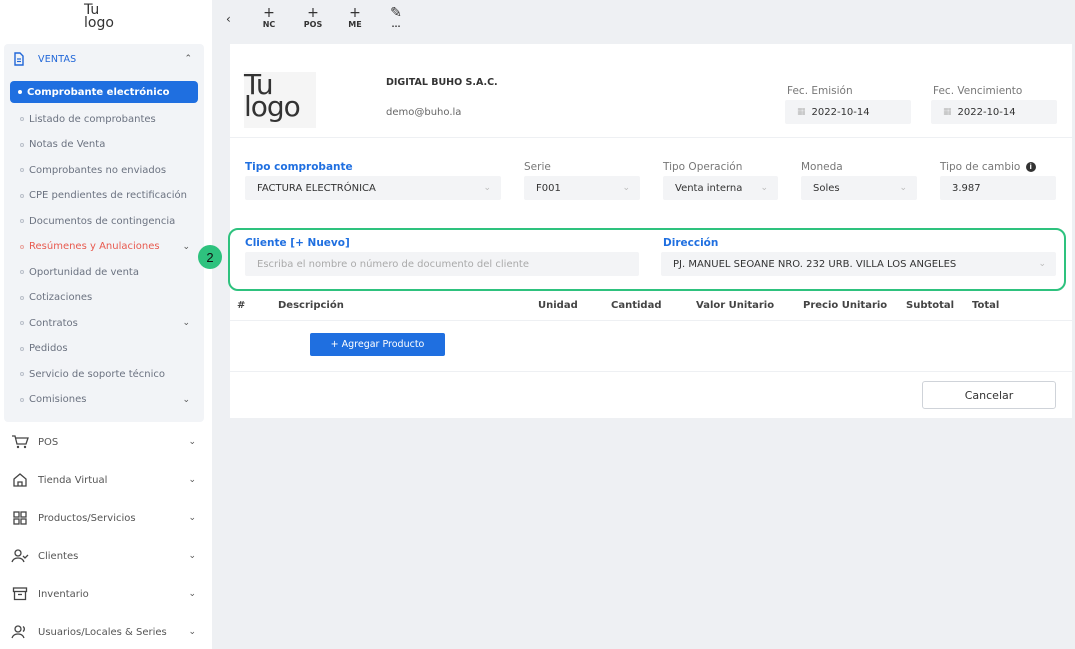  Describe the element at coordinates (978, 91) in the screenshot. I see `fec-vencimiento-label: Fec. Vencimiento` at that location.